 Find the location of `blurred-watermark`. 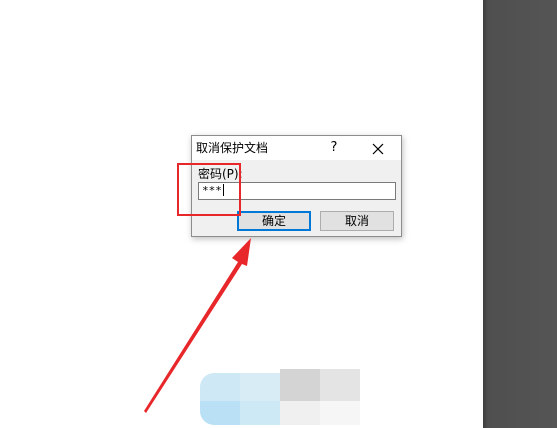

blurred-watermark is located at coordinates (280, 397).